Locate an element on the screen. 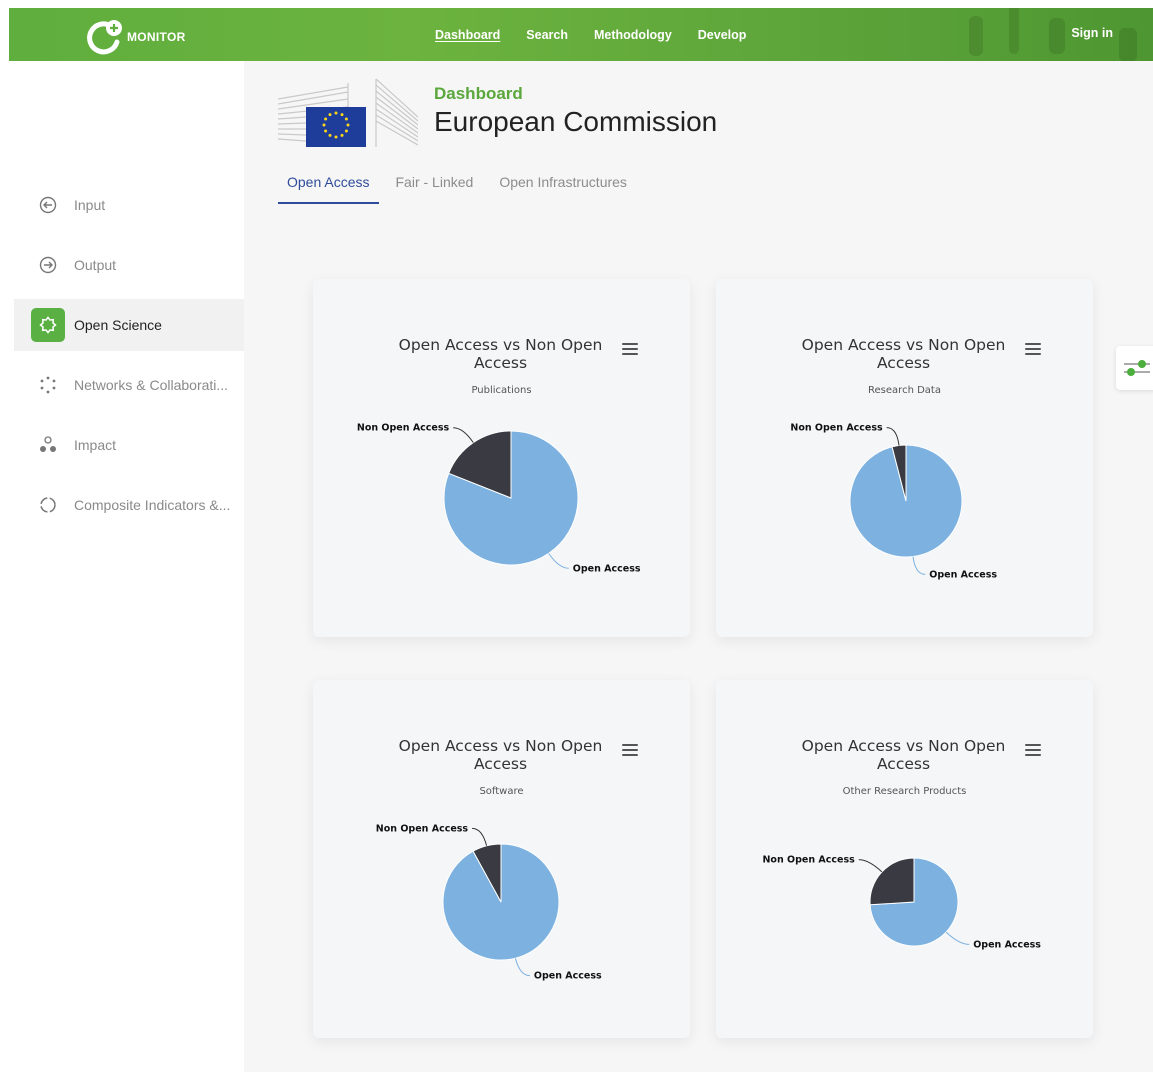 Image resolution: width=1153 pixels, height=1072 pixels. sidebar-item-label: Input is located at coordinates (90, 205).